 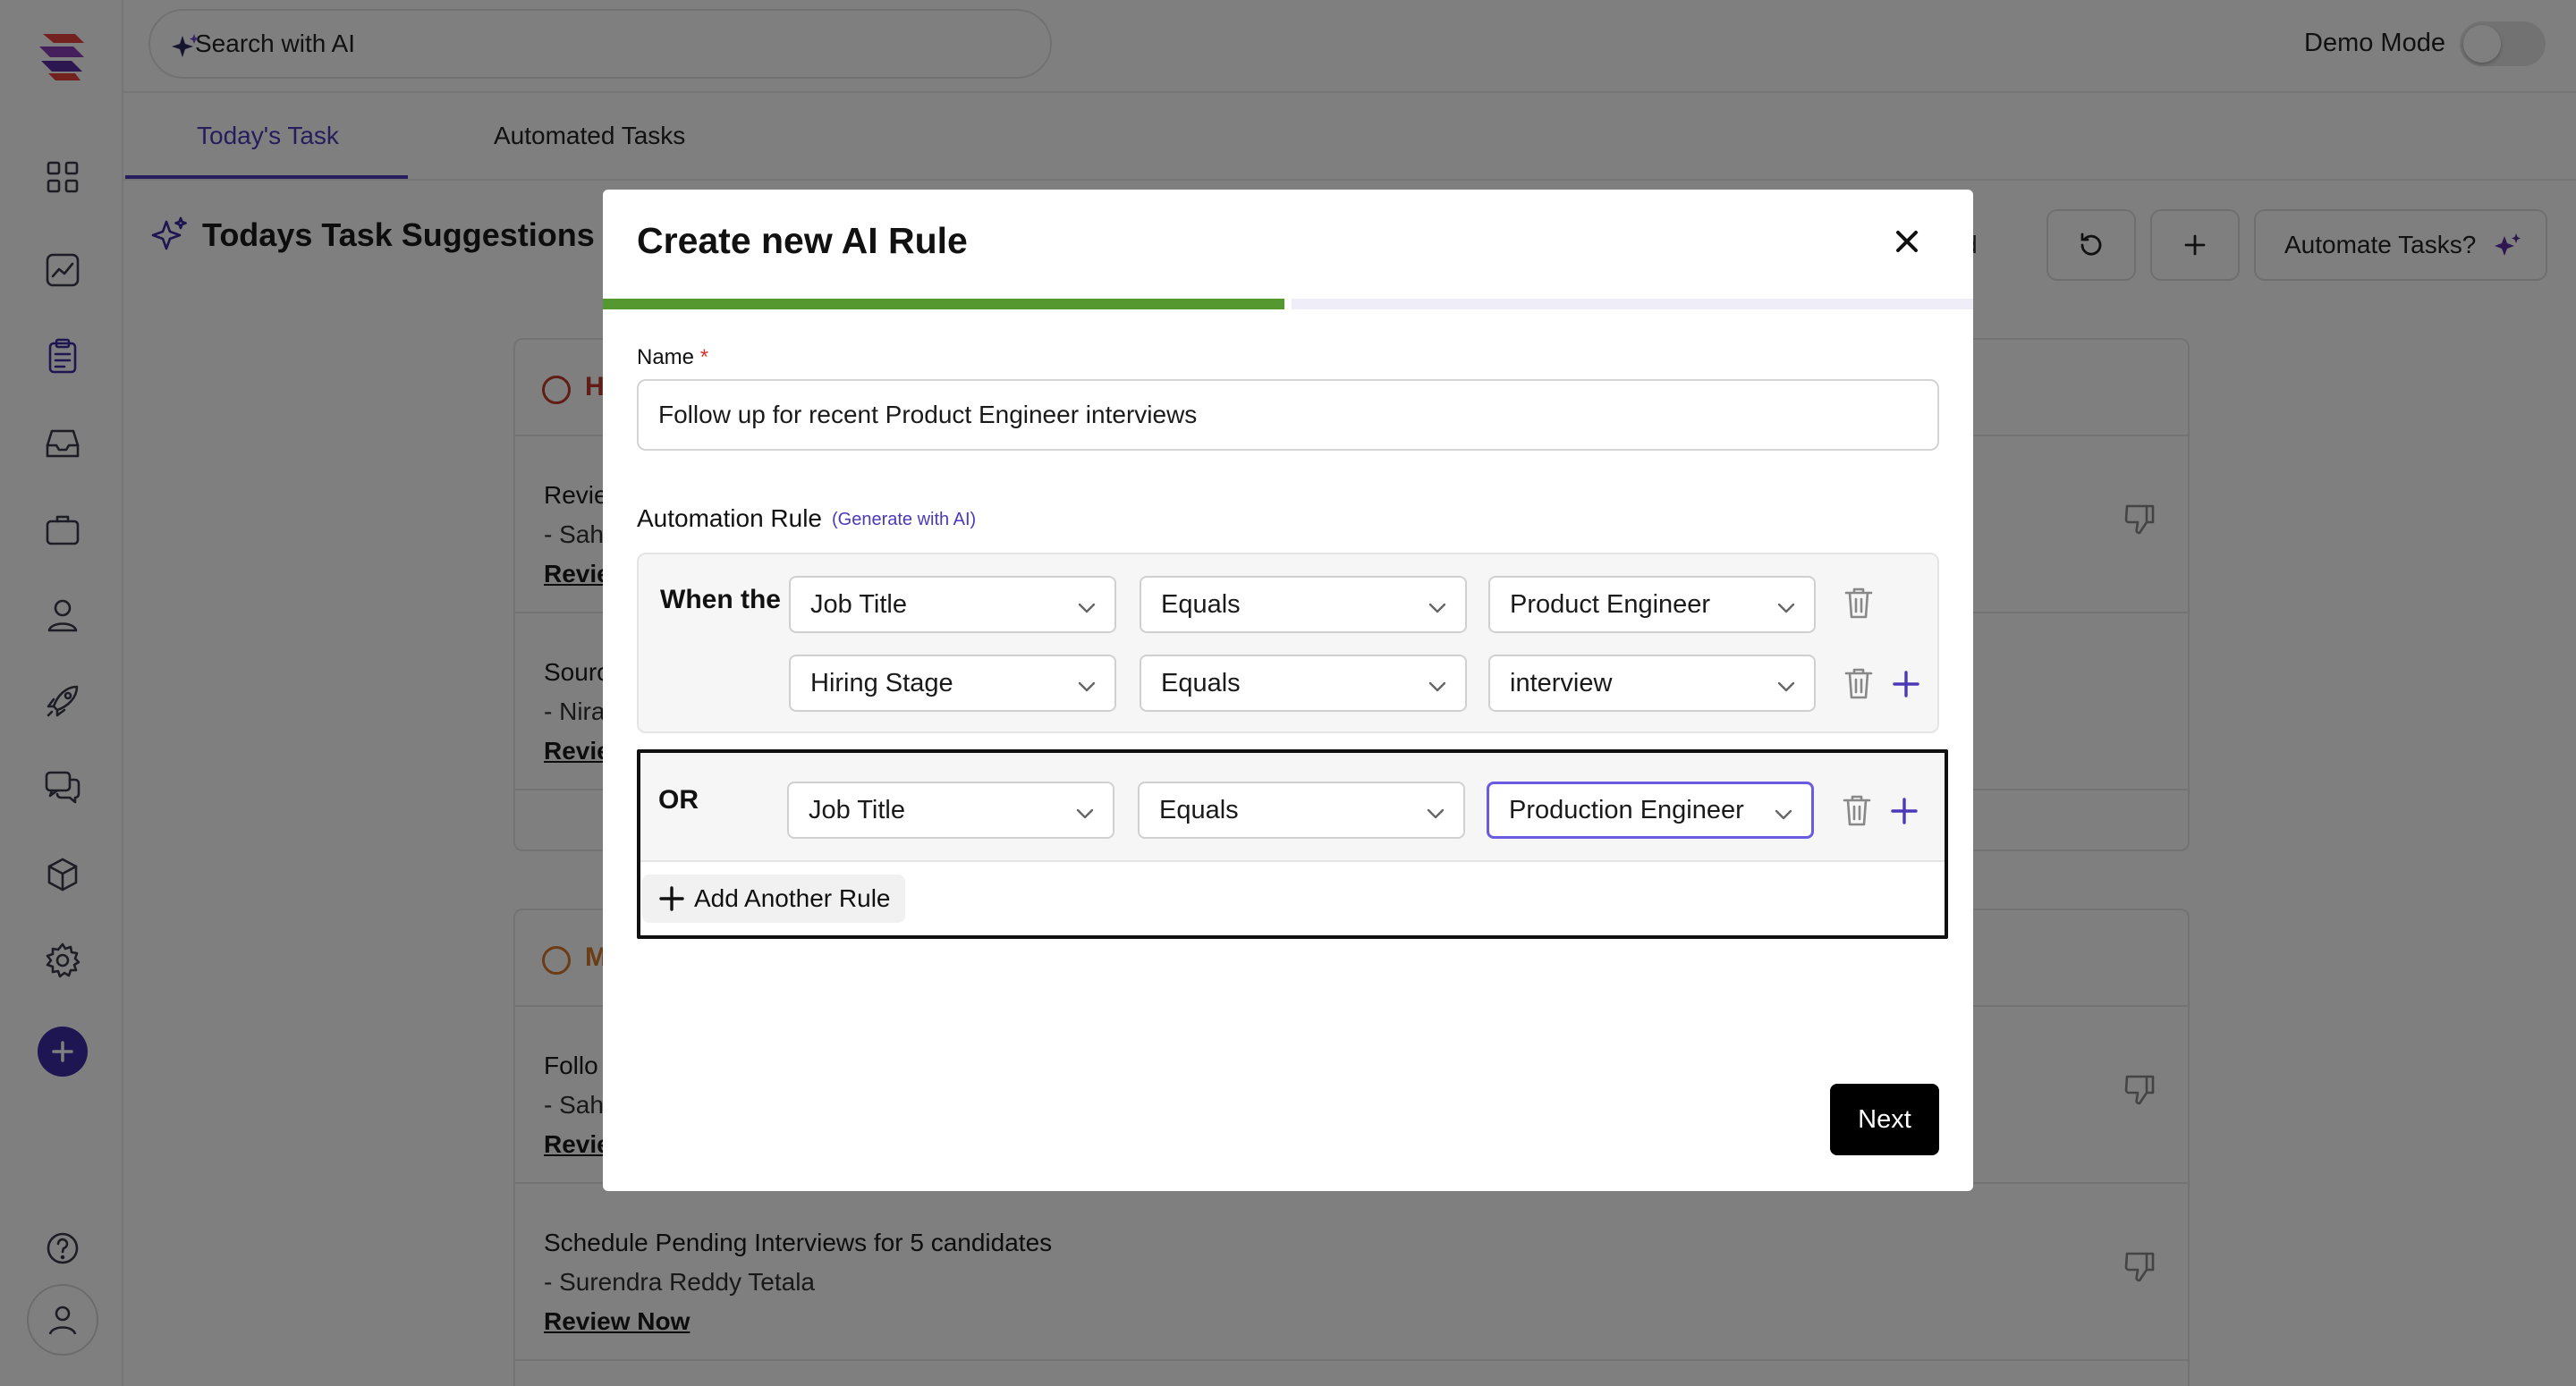 I want to click on step-progress-bar, so click(x=1288, y=304).